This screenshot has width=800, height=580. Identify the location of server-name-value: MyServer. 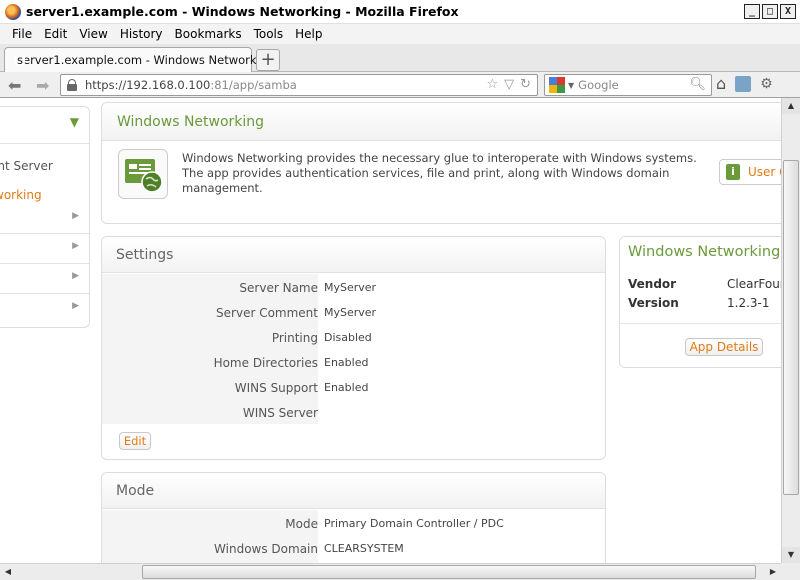
(350, 287).